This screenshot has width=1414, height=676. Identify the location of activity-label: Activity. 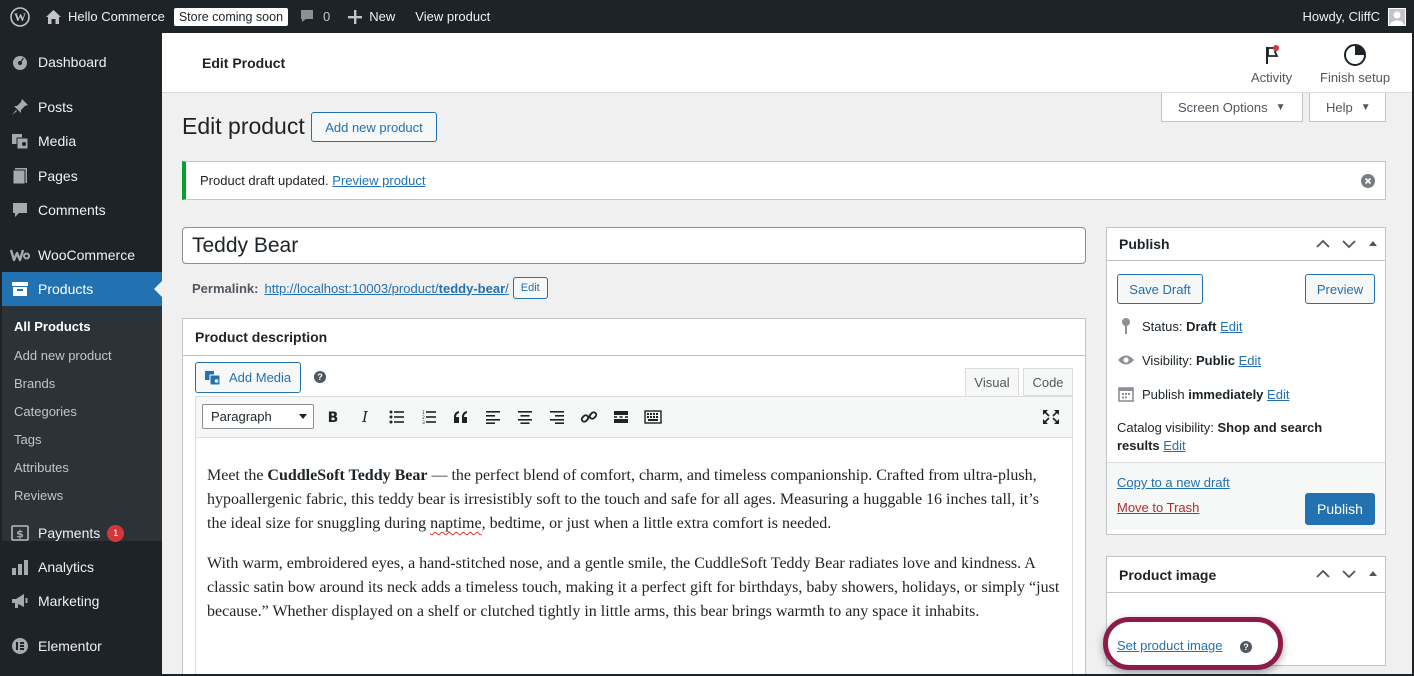
(1272, 77).